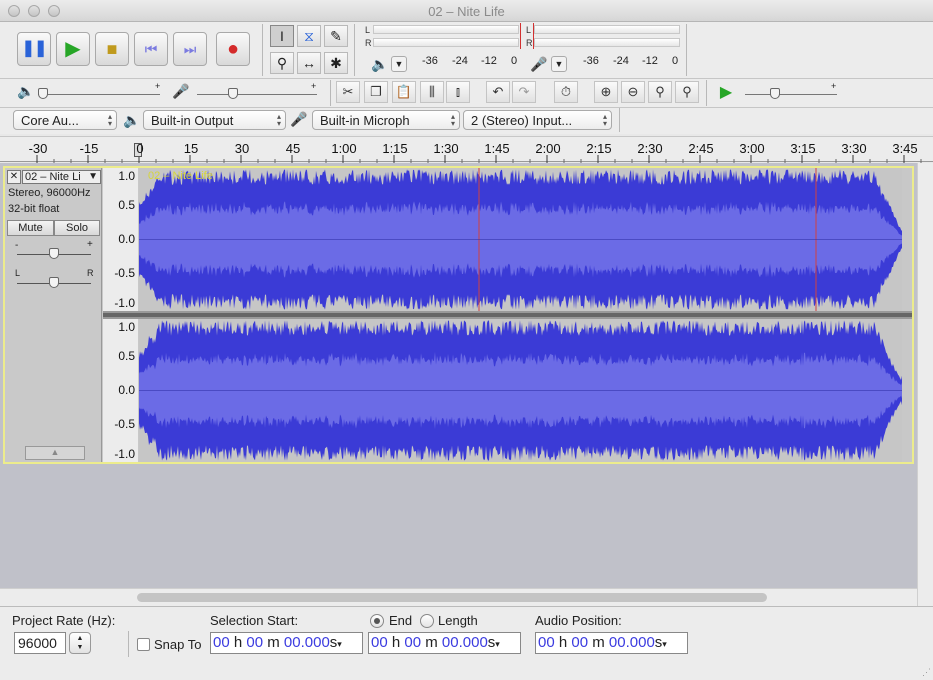  What do you see at coordinates (498, 92) in the screenshot?
I see `undo-button: ↶` at bounding box center [498, 92].